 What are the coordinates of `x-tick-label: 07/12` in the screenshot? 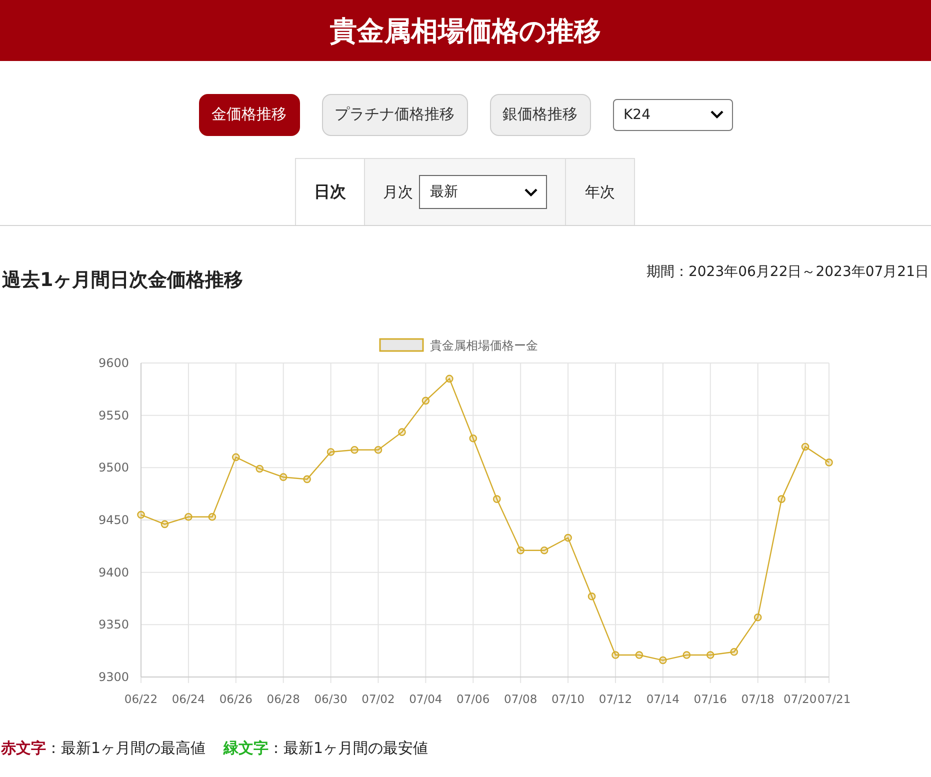 It's located at (615, 699).